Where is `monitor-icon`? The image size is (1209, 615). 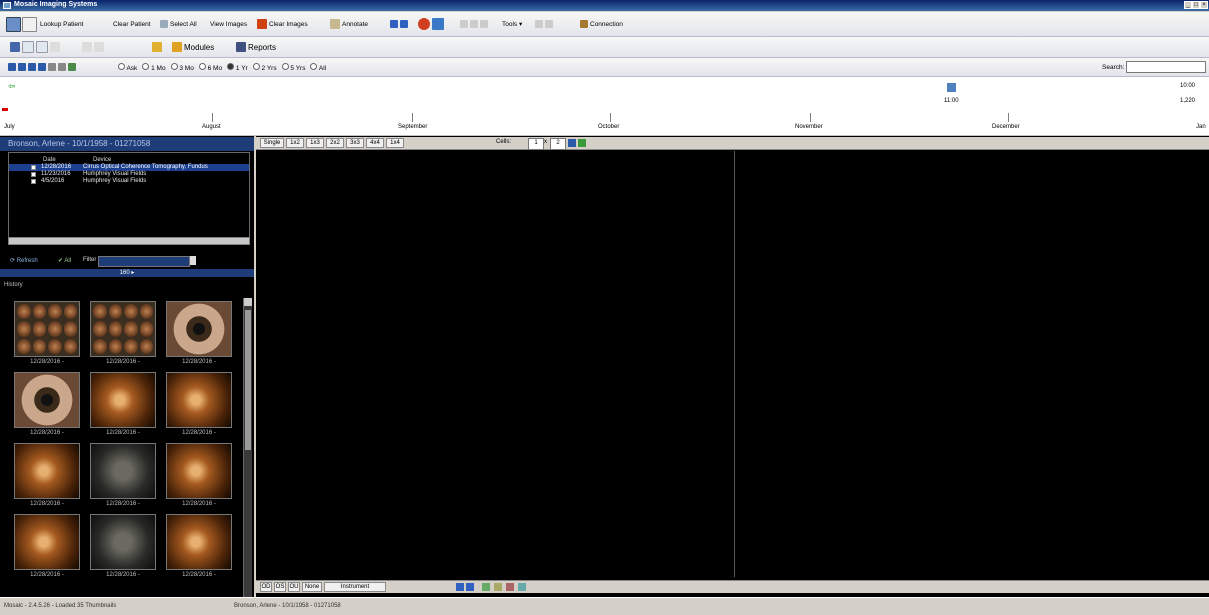 monitor-icon is located at coordinates (438, 24).